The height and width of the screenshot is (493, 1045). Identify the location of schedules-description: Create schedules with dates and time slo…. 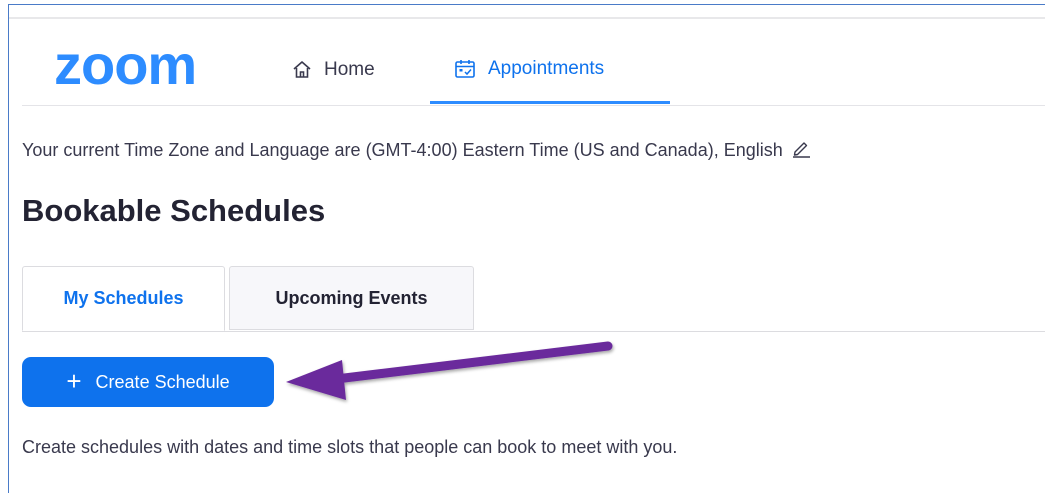
(350, 447).